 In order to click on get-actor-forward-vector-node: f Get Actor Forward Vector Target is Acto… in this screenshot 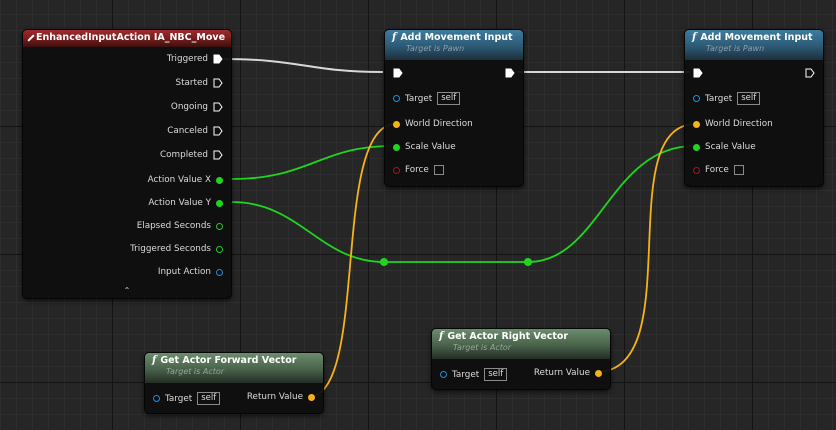, I will do `click(234, 383)`.